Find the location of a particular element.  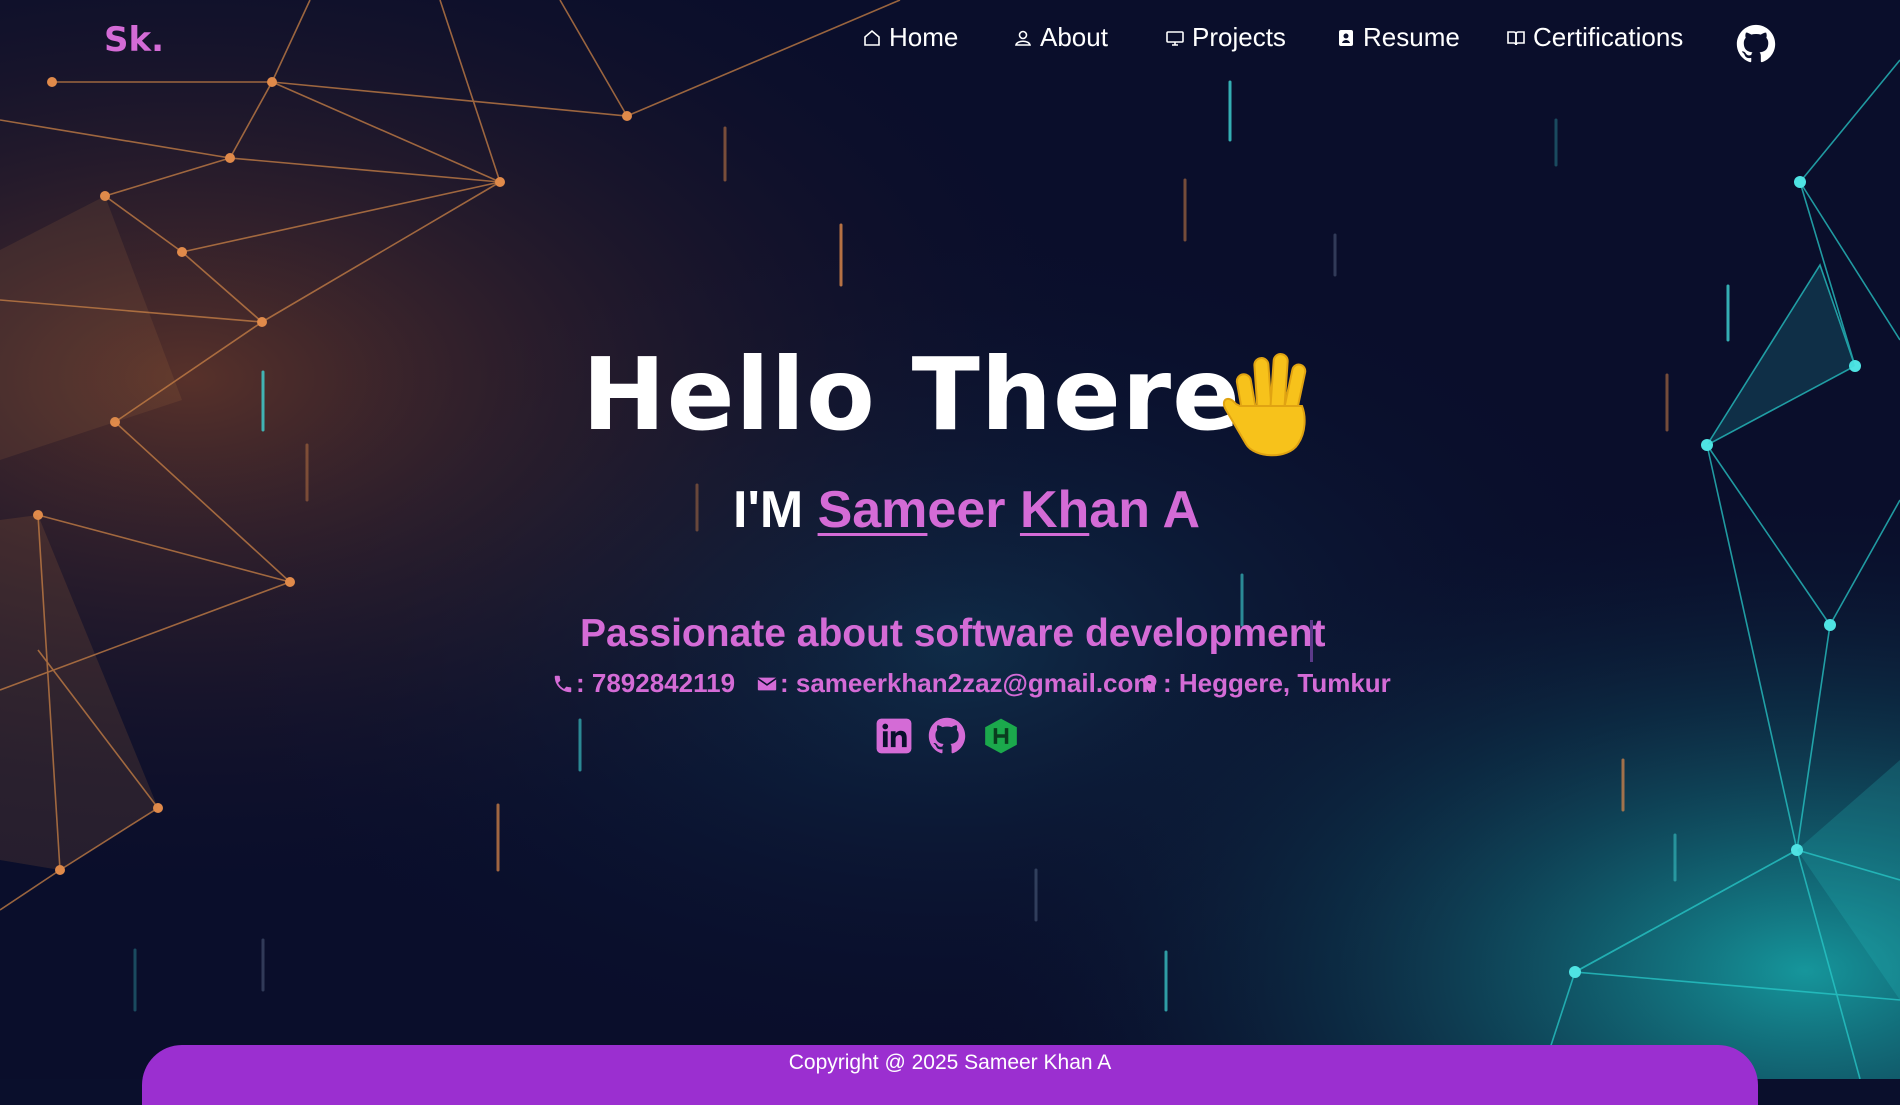

hero-name: Sameer Khan A is located at coordinates (1009, 510).